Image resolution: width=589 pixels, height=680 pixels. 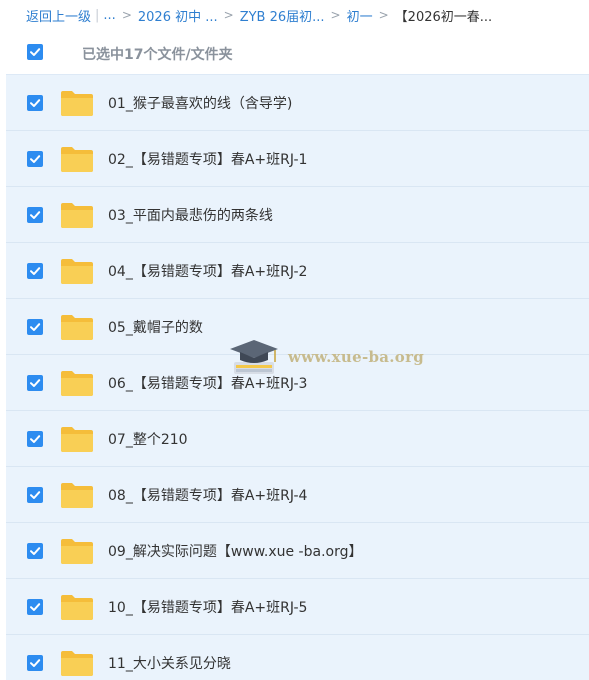 I want to click on selection-status: 已选中17个文件/文件夹, so click(x=157, y=55).